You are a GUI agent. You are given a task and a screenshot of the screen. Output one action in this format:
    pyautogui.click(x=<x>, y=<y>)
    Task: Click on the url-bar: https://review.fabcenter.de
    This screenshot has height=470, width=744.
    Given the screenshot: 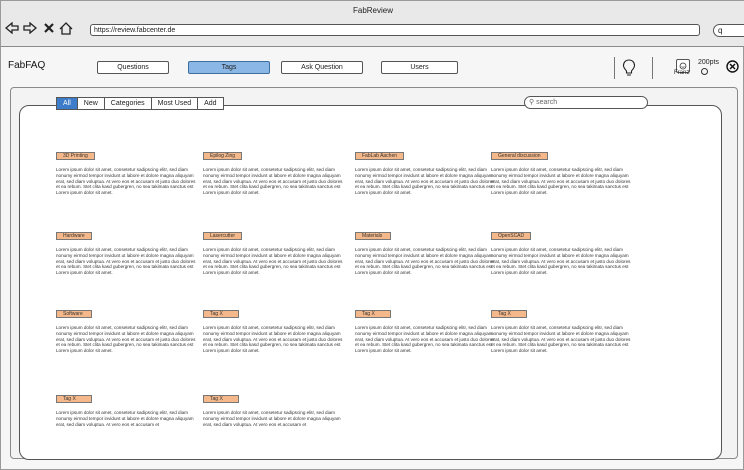 What is the action you would take?
    pyautogui.click(x=395, y=30)
    